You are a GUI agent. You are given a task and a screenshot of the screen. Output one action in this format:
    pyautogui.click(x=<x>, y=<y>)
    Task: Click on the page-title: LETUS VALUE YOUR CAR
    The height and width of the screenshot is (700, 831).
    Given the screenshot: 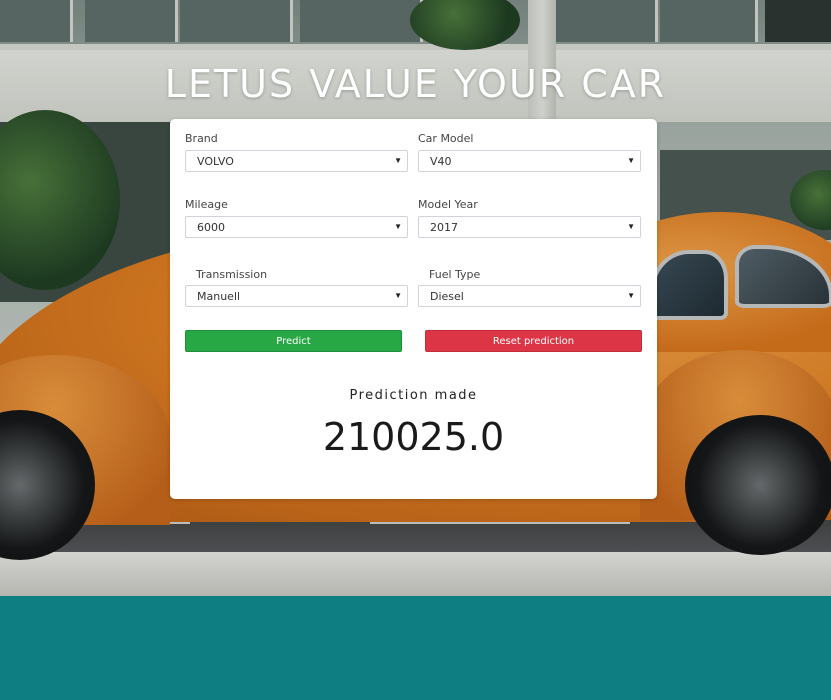 What is the action you would take?
    pyautogui.click(x=415, y=84)
    